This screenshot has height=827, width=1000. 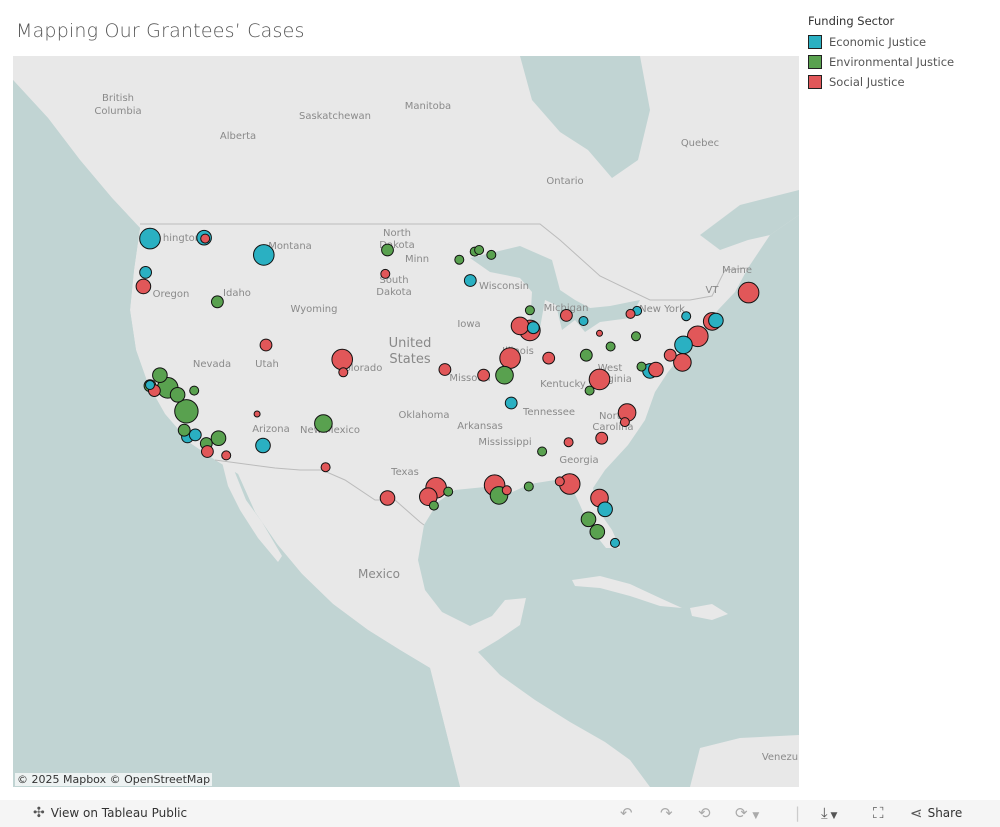 What do you see at coordinates (878, 42) in the screenshot?
I see `legend-label: Economic Justice` at bounding box center [878, 42].